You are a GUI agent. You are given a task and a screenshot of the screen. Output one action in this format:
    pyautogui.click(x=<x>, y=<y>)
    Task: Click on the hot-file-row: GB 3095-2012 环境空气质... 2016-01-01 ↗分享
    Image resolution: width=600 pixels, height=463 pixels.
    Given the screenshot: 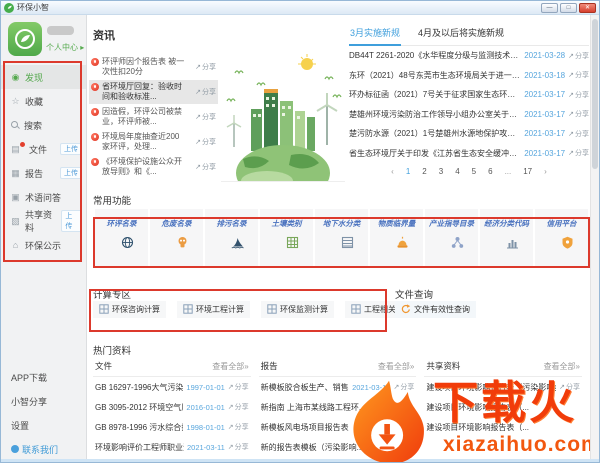 What is the action you would take?
    pyautogui.click(x=172, y=407)
    